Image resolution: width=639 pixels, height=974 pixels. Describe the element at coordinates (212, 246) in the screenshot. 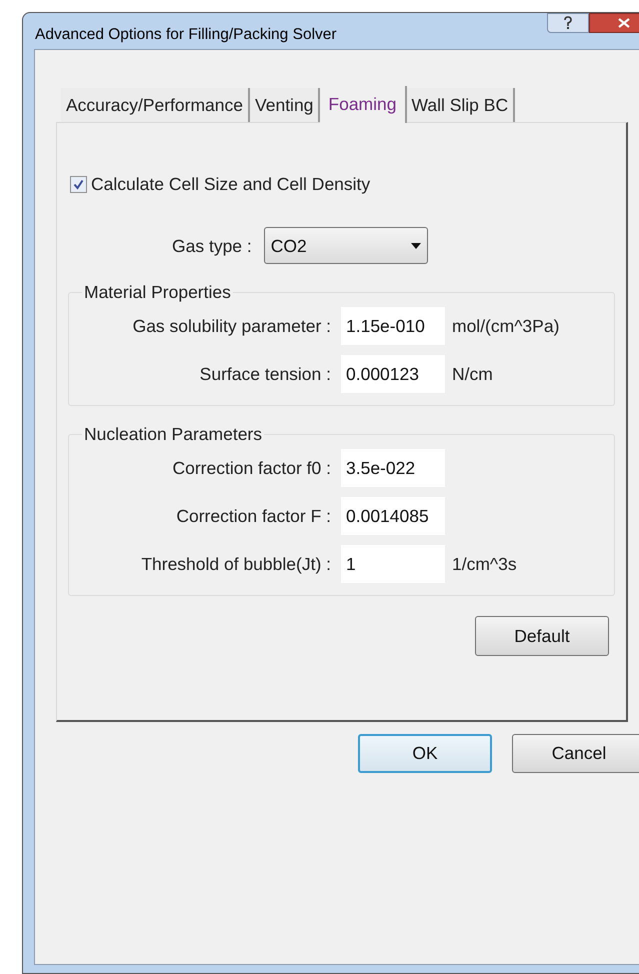

I see `gas-type-label: Gas type :` at that location.